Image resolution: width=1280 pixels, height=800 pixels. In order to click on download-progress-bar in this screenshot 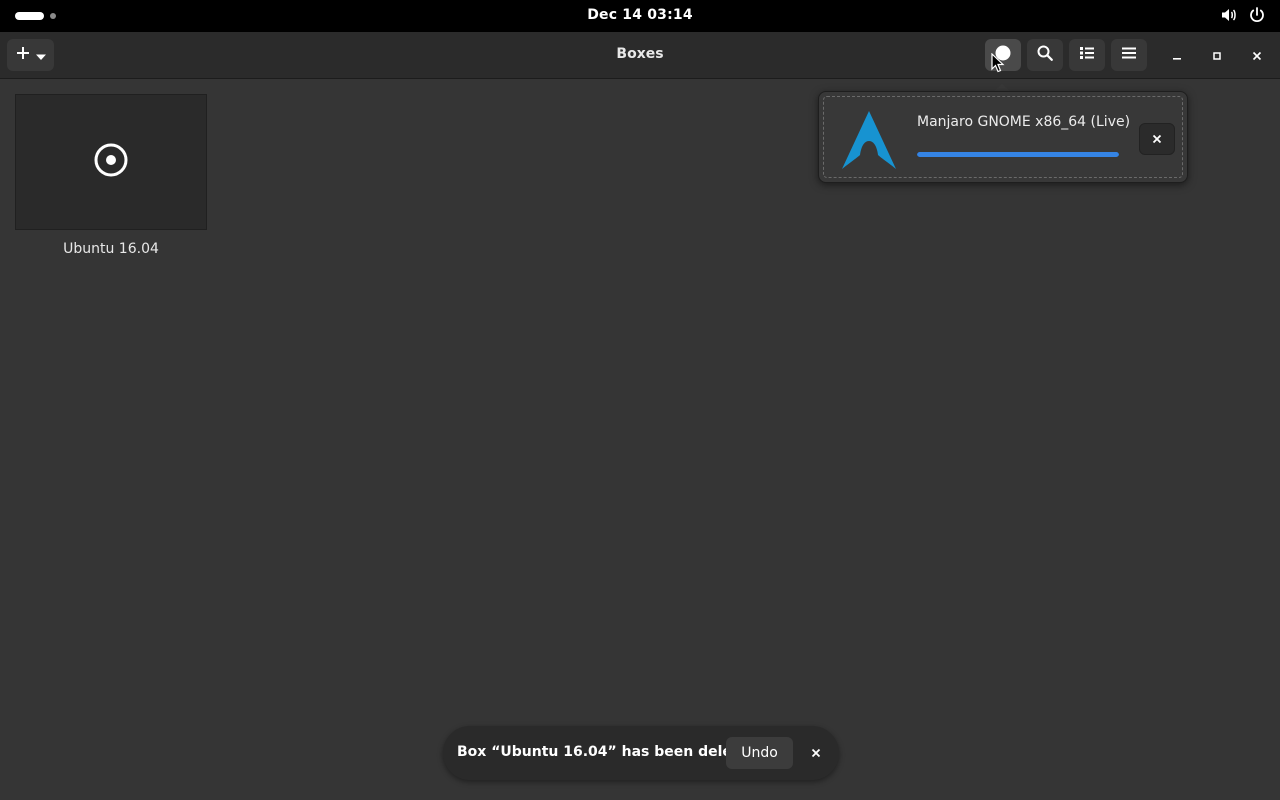, I will do `click(1018, 154)`.